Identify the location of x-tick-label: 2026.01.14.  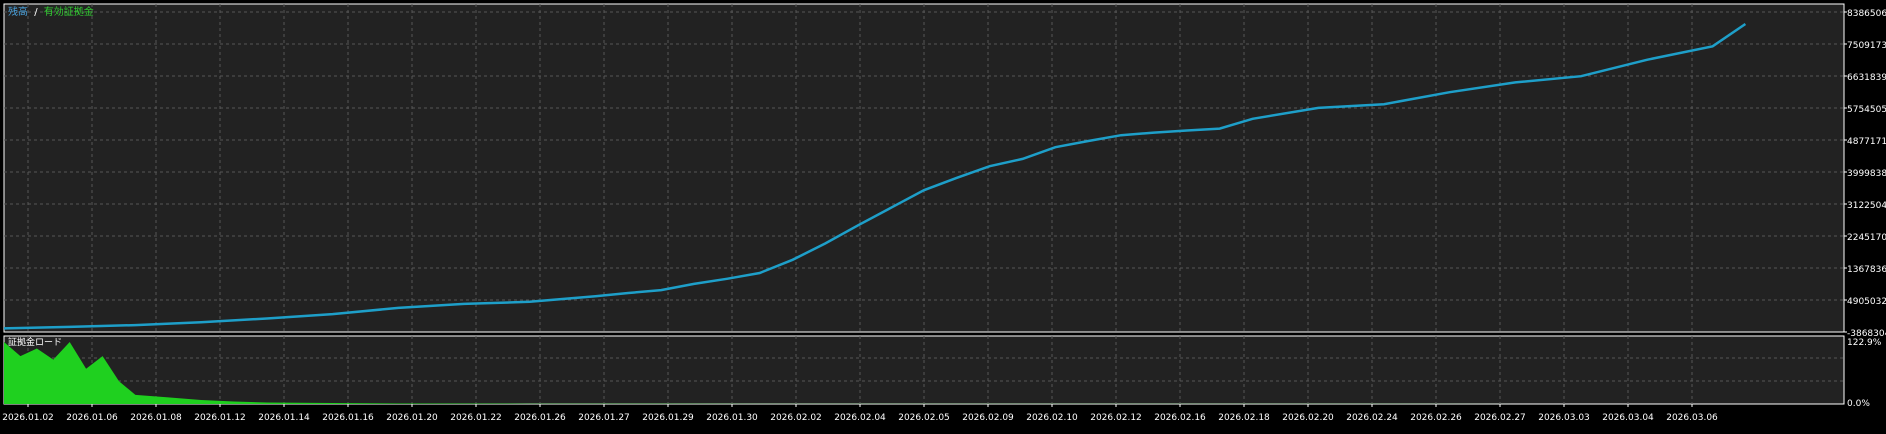
(284, 418).